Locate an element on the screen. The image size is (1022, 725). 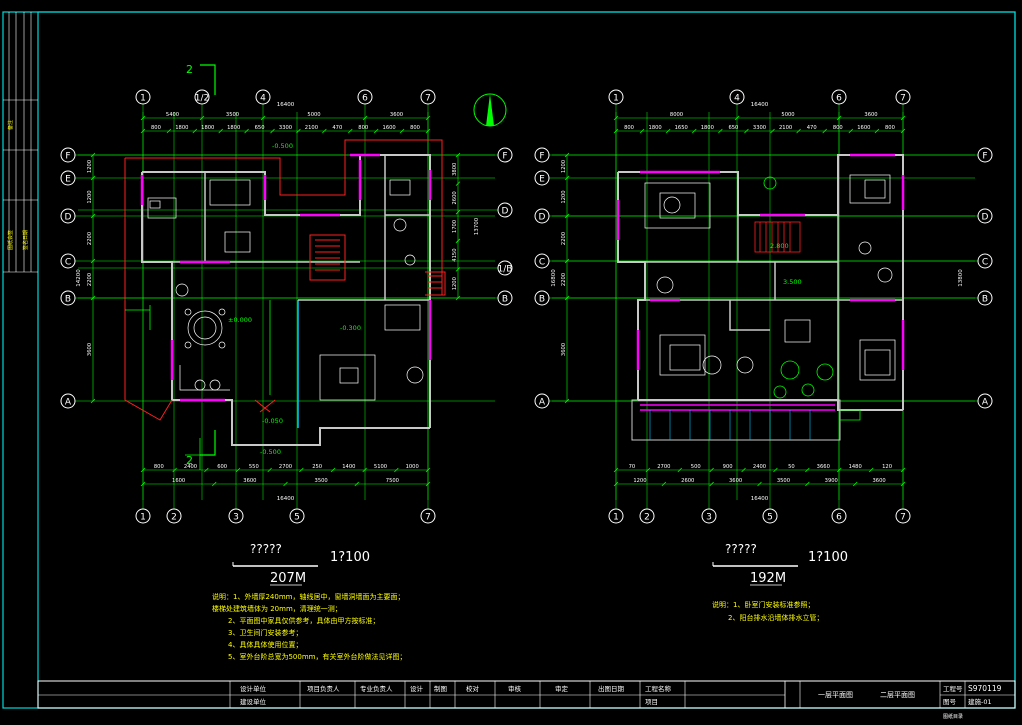
tb-sheet-number: 建施-01 is located at coordinates (980, 701).